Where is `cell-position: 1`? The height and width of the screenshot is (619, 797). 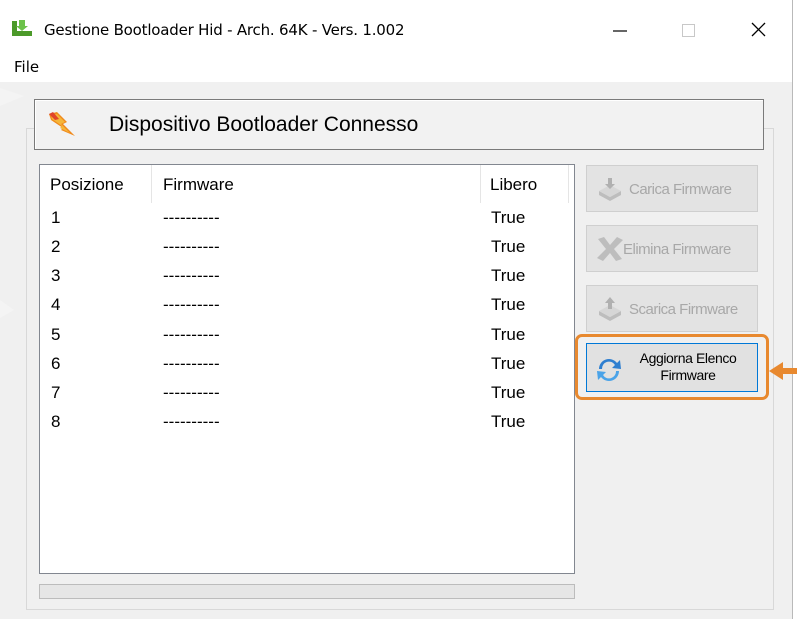
cell-position: 1 is located at coordinates (56, 217).